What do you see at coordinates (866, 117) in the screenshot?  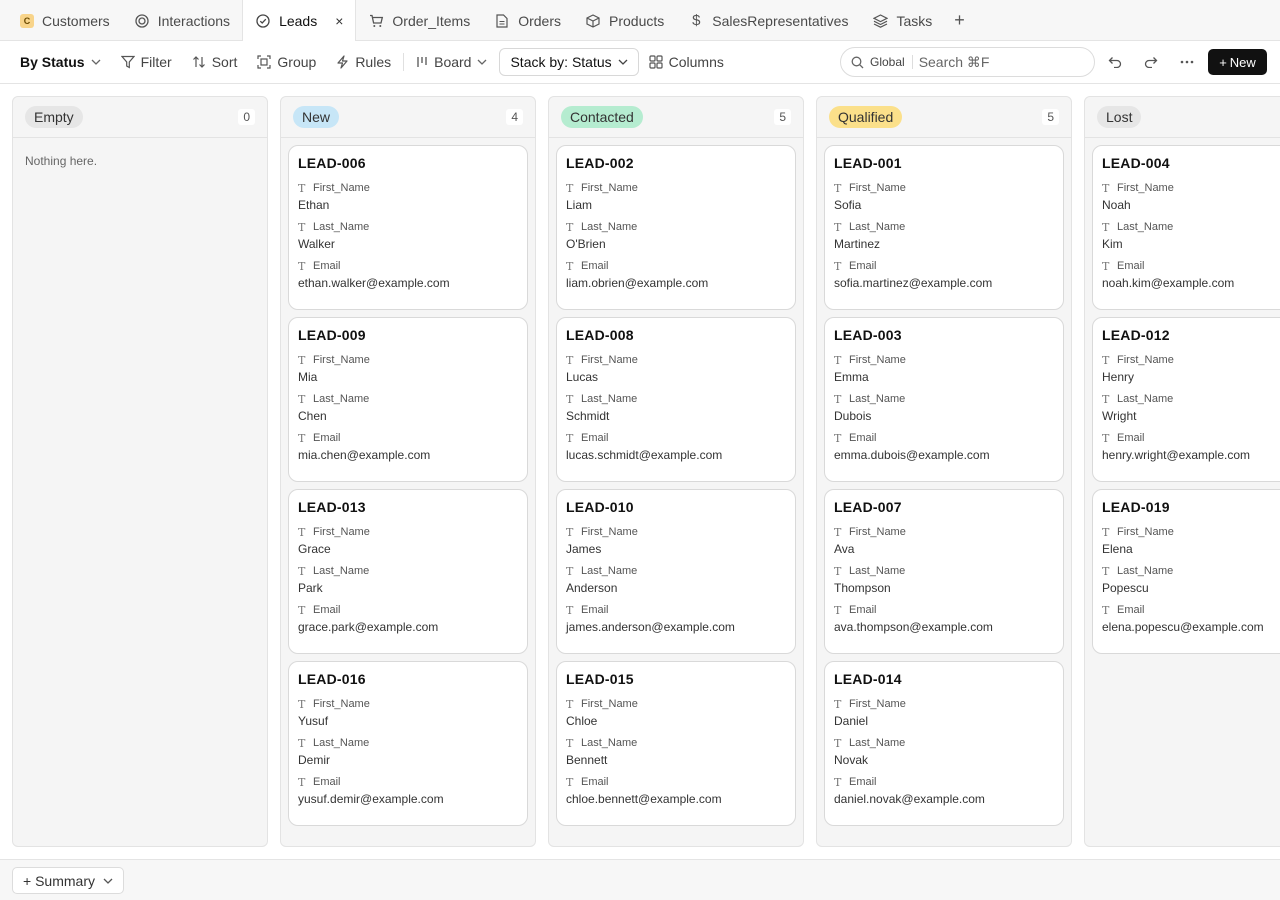 I see `status-pill: Qualified` at bounding box center [866, 117].